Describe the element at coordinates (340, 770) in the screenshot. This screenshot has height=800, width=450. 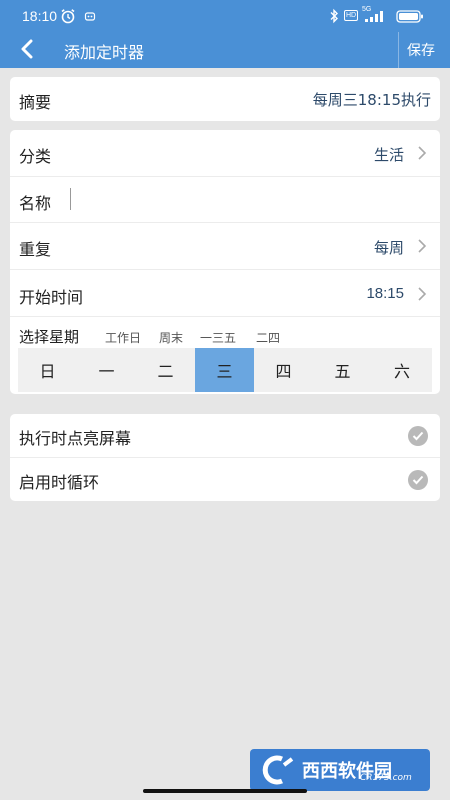
I see `watermark-logo: 西西软件园 CR173.com` at that location.